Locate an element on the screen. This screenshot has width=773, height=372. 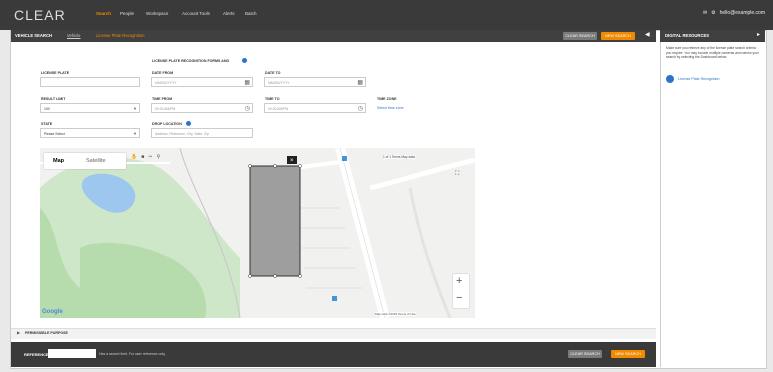
main-road-line is located at coordinates (362, 233).